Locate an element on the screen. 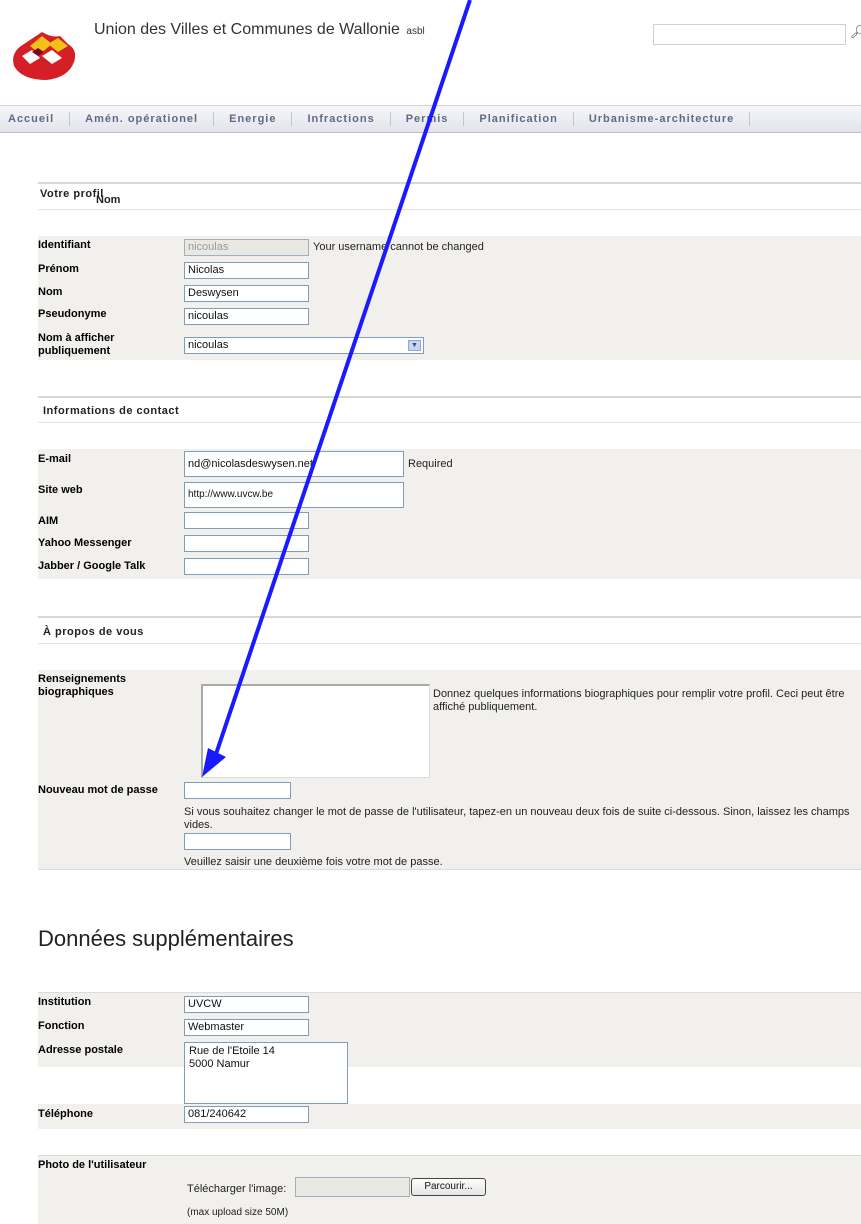 Image resolution: width=861 pixels, height=1224 pixels. bio-textarea is located at coordinates (315, 731).